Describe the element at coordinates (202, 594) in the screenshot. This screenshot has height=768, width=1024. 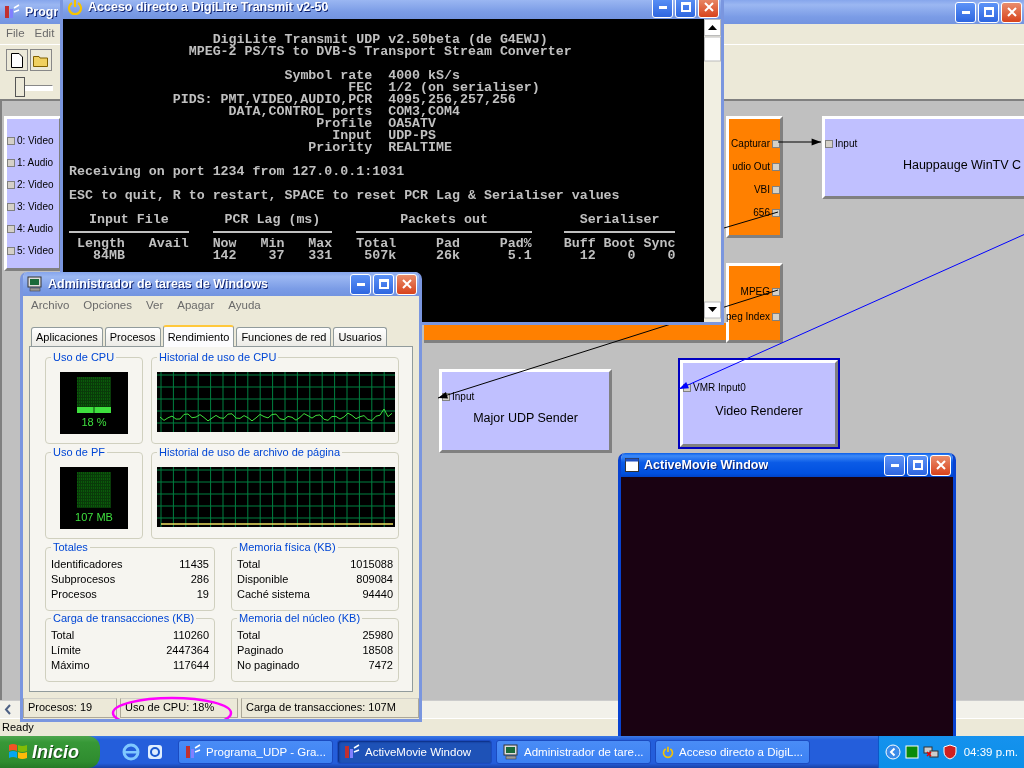
I see `stat-value: 19` at that location.